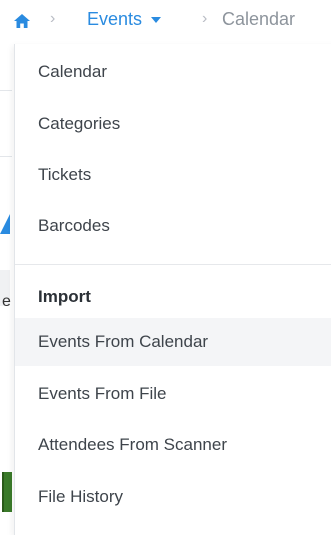 The width and height of the screenshot is (331, 535). What do you see at coordinates (173, 72) in the screenshot?
I see `menu-item-calendar: Calendar` at bounding box center [173, 72].